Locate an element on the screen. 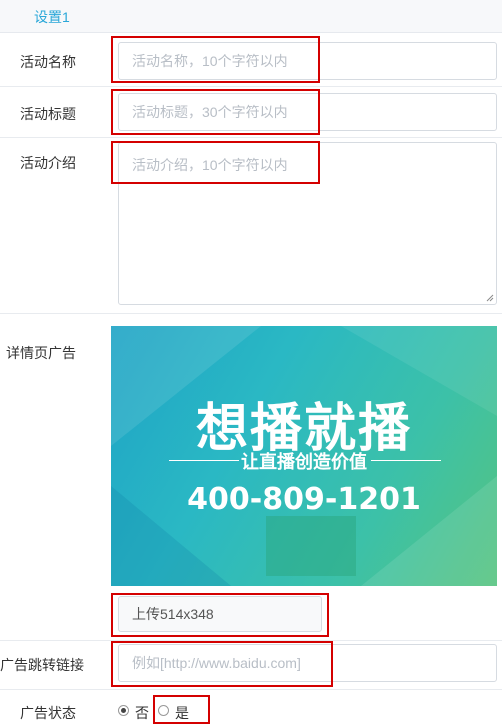 Image resolution: width=502 pixels, height=726 pixels. tab-settings-1: 设置1 is located at coordinates (52, 17).